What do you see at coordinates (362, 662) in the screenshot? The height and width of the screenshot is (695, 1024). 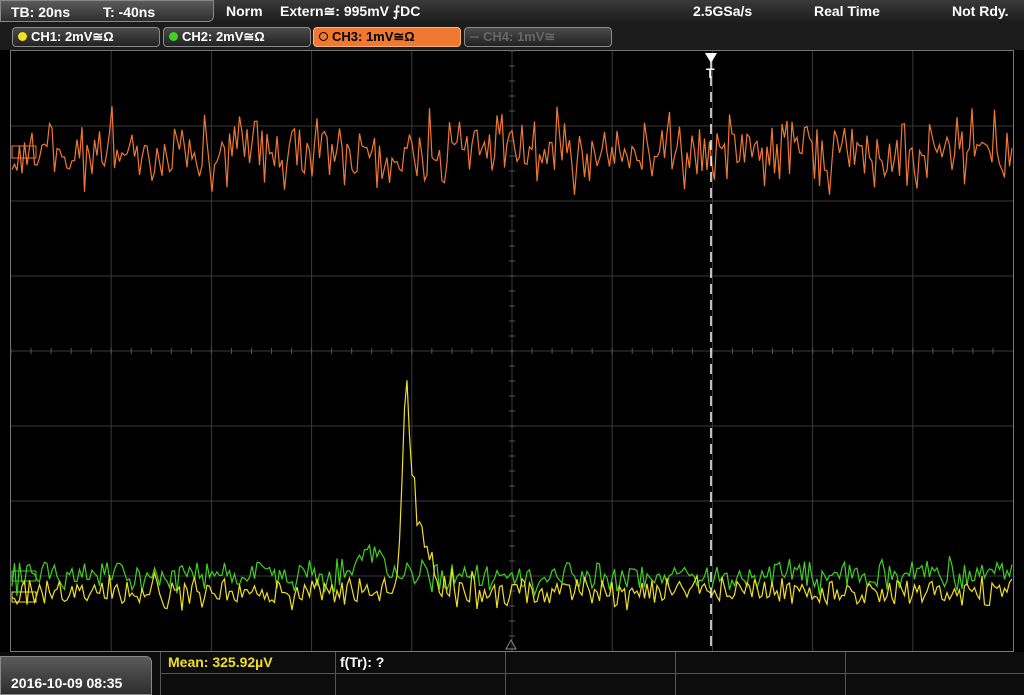 I see `frequency-measurement: f(Tr): ?` at bounding box center [362, 662].